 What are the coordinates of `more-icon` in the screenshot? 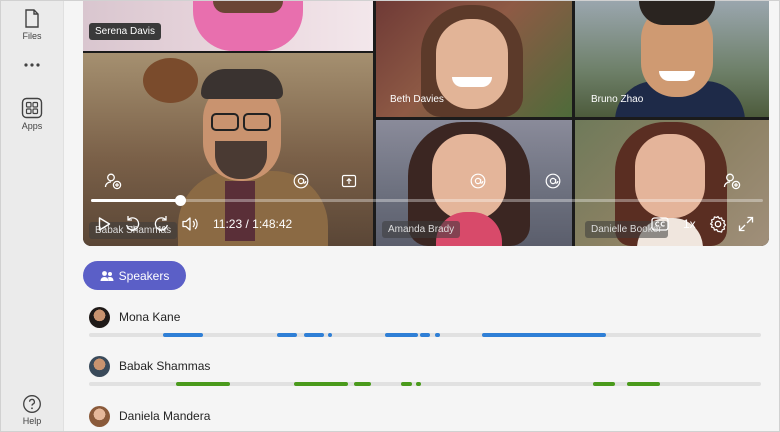 It's located at (32, 65).